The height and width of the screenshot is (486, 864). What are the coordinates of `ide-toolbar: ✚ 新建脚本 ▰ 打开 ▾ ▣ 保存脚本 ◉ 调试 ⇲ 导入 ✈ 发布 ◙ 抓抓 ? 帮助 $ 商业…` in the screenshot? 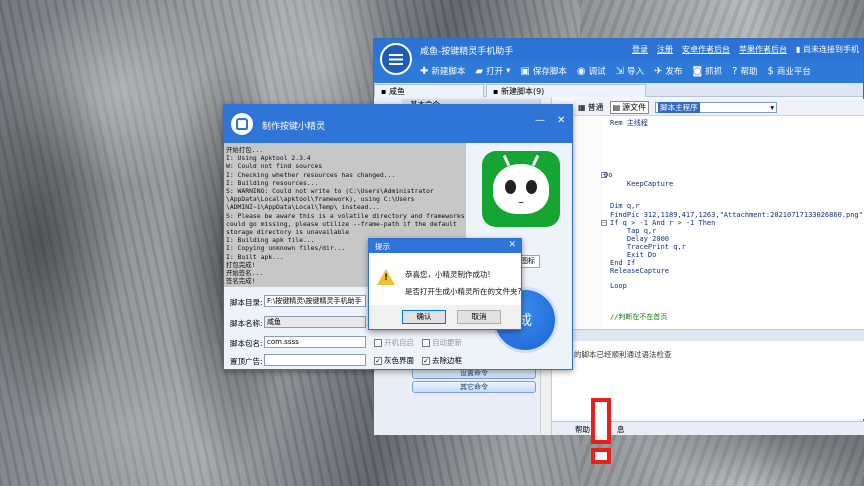 It's located at (618, 71).